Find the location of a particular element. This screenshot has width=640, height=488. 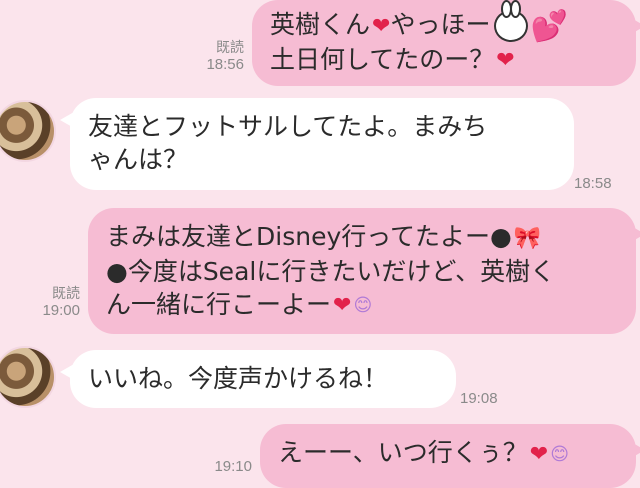

message-line: いいね。今度声かけるね！ is located at coordinates (238, 378).